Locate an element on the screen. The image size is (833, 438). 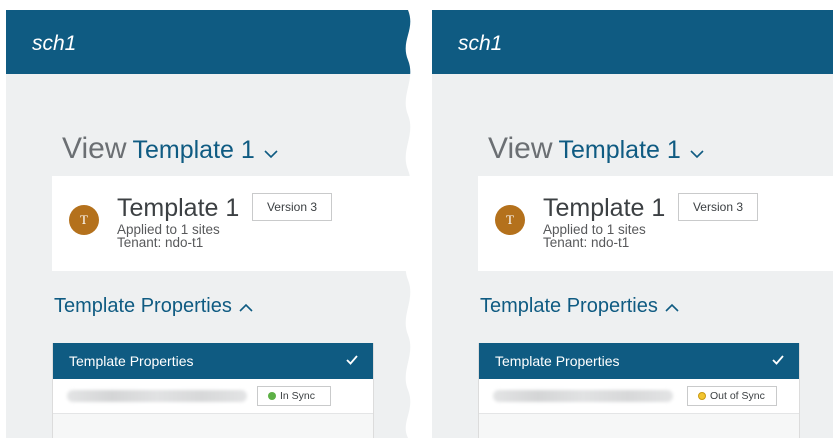
sync-status-badge: Out of Sync is located at coordinates (732, 396).